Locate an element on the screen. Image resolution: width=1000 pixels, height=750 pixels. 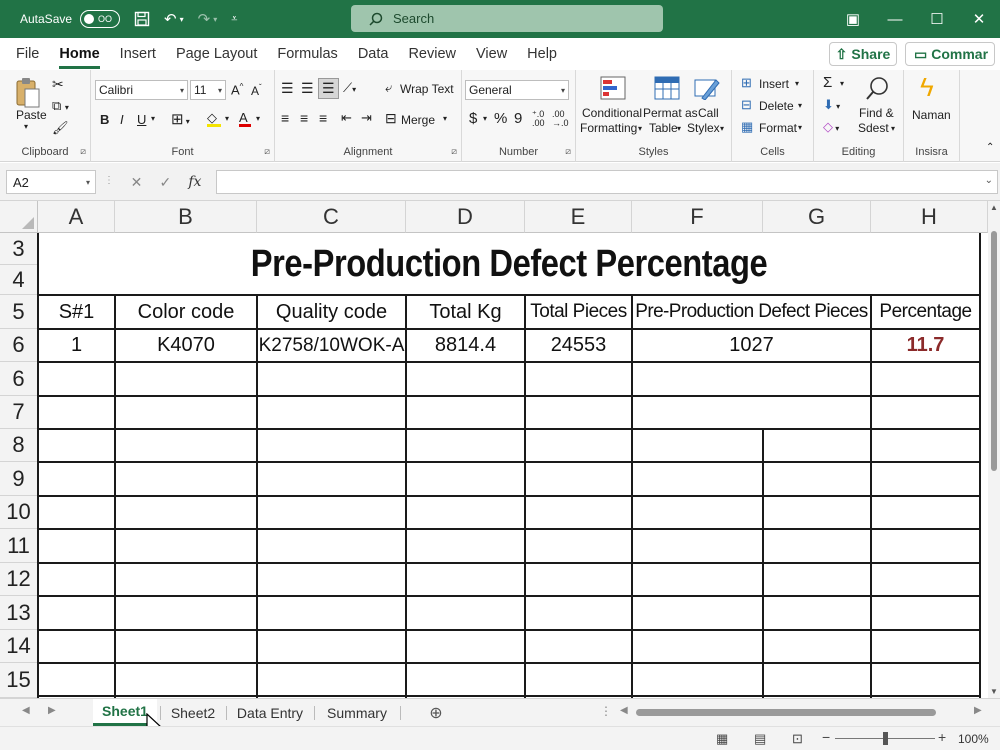
font-color-icon: A is located at coordinates (245, 118).